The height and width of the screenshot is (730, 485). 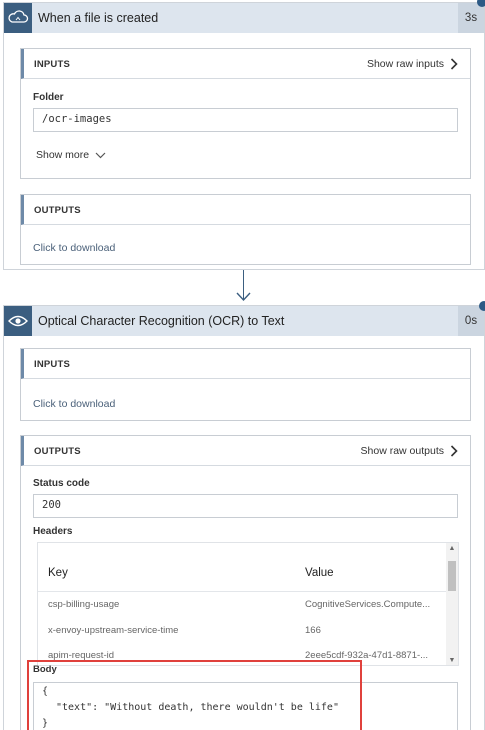 I want to click on headers-scrollbar: ▲ ▼, so click(x=452, y=604).